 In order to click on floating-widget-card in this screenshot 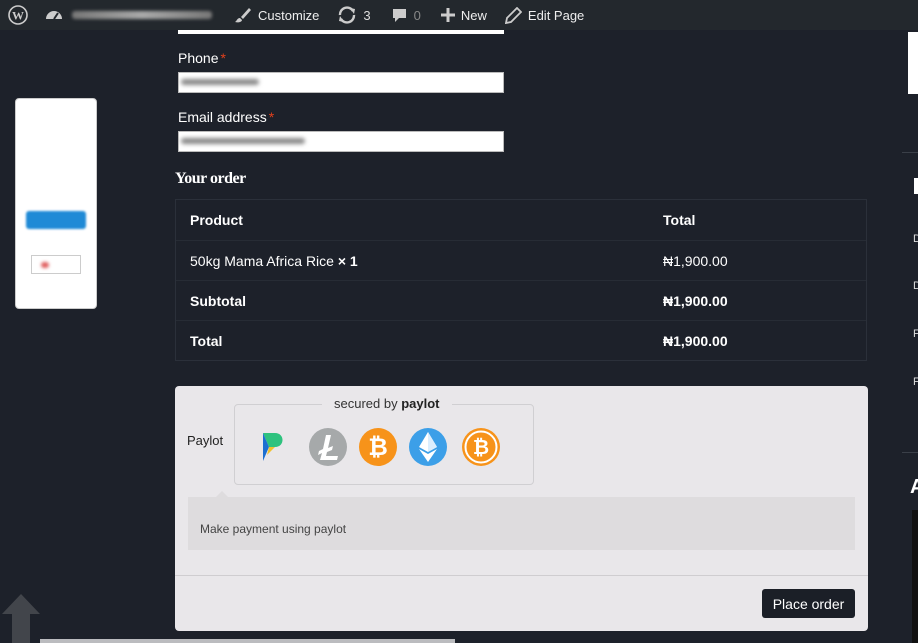, I will do `click(56, 203)`.